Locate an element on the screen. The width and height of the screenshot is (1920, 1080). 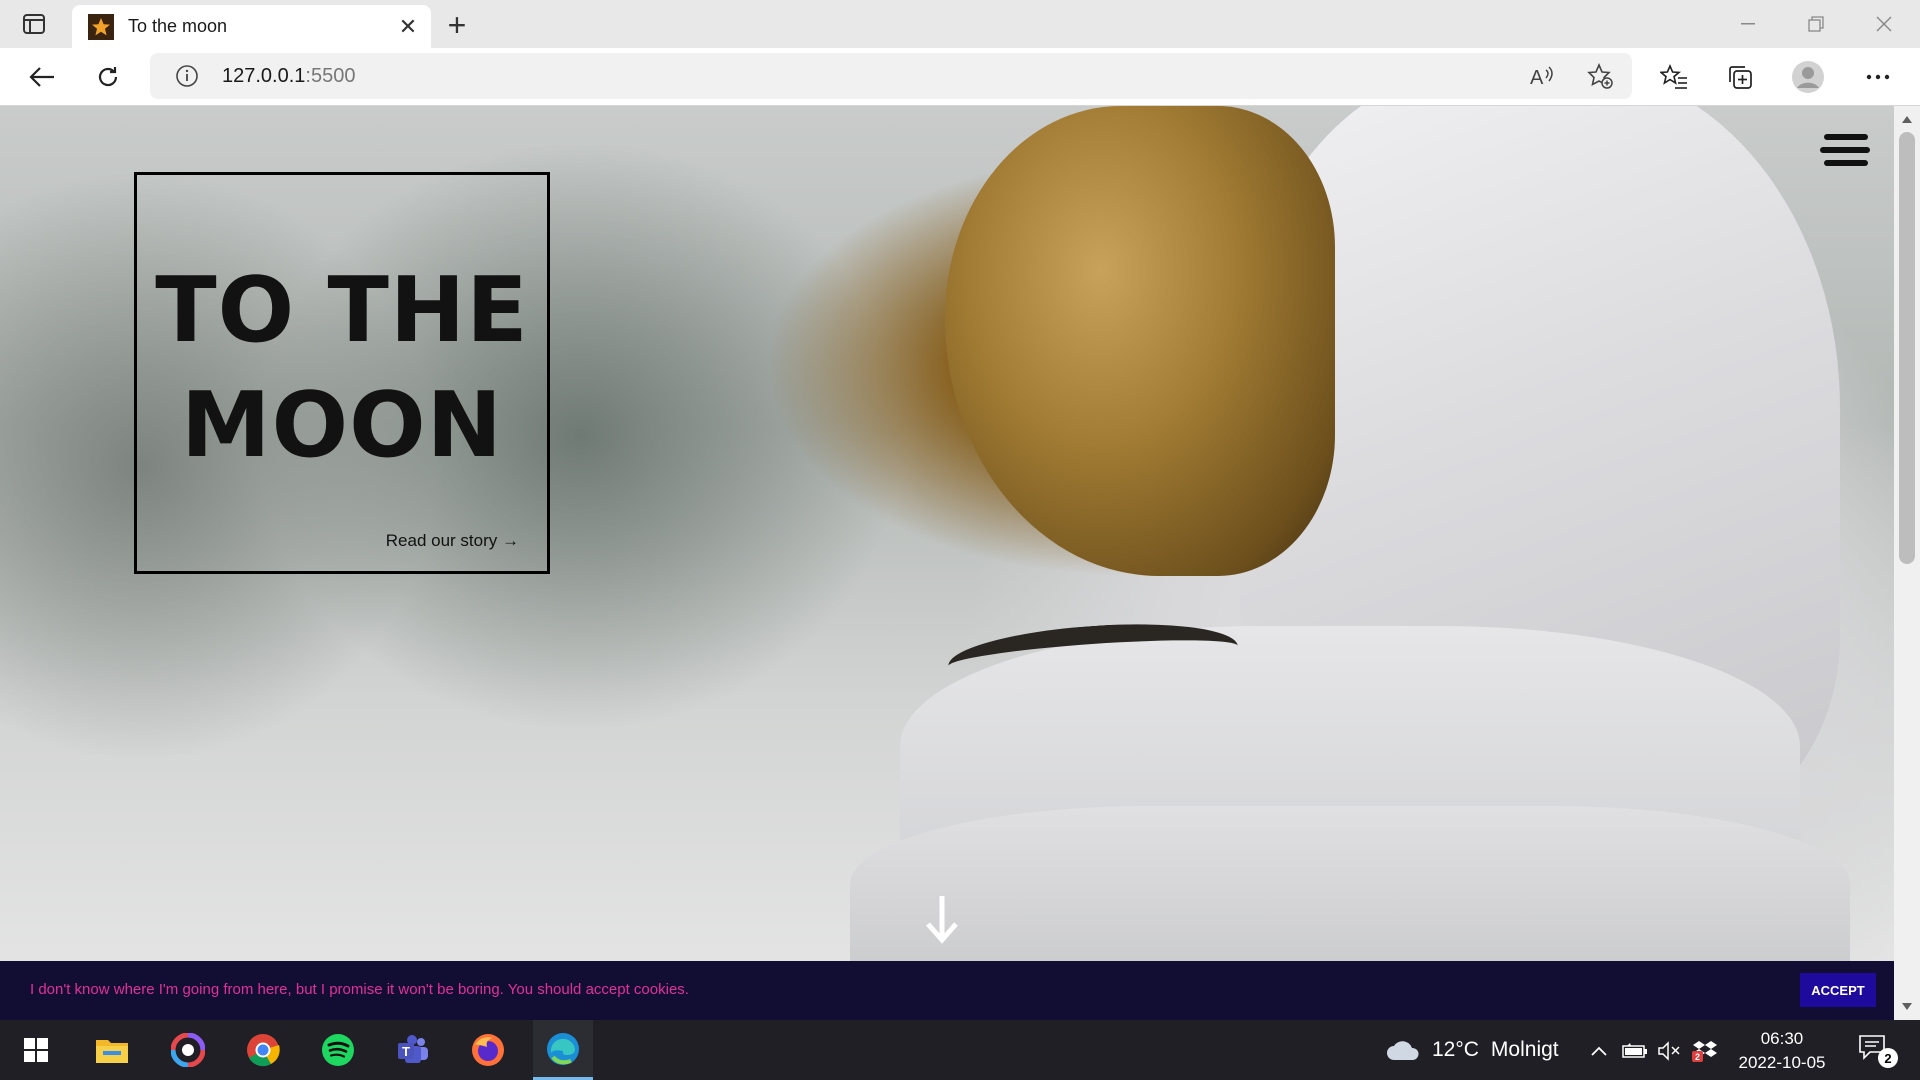
info-icon is located at coordinates (187, 76).